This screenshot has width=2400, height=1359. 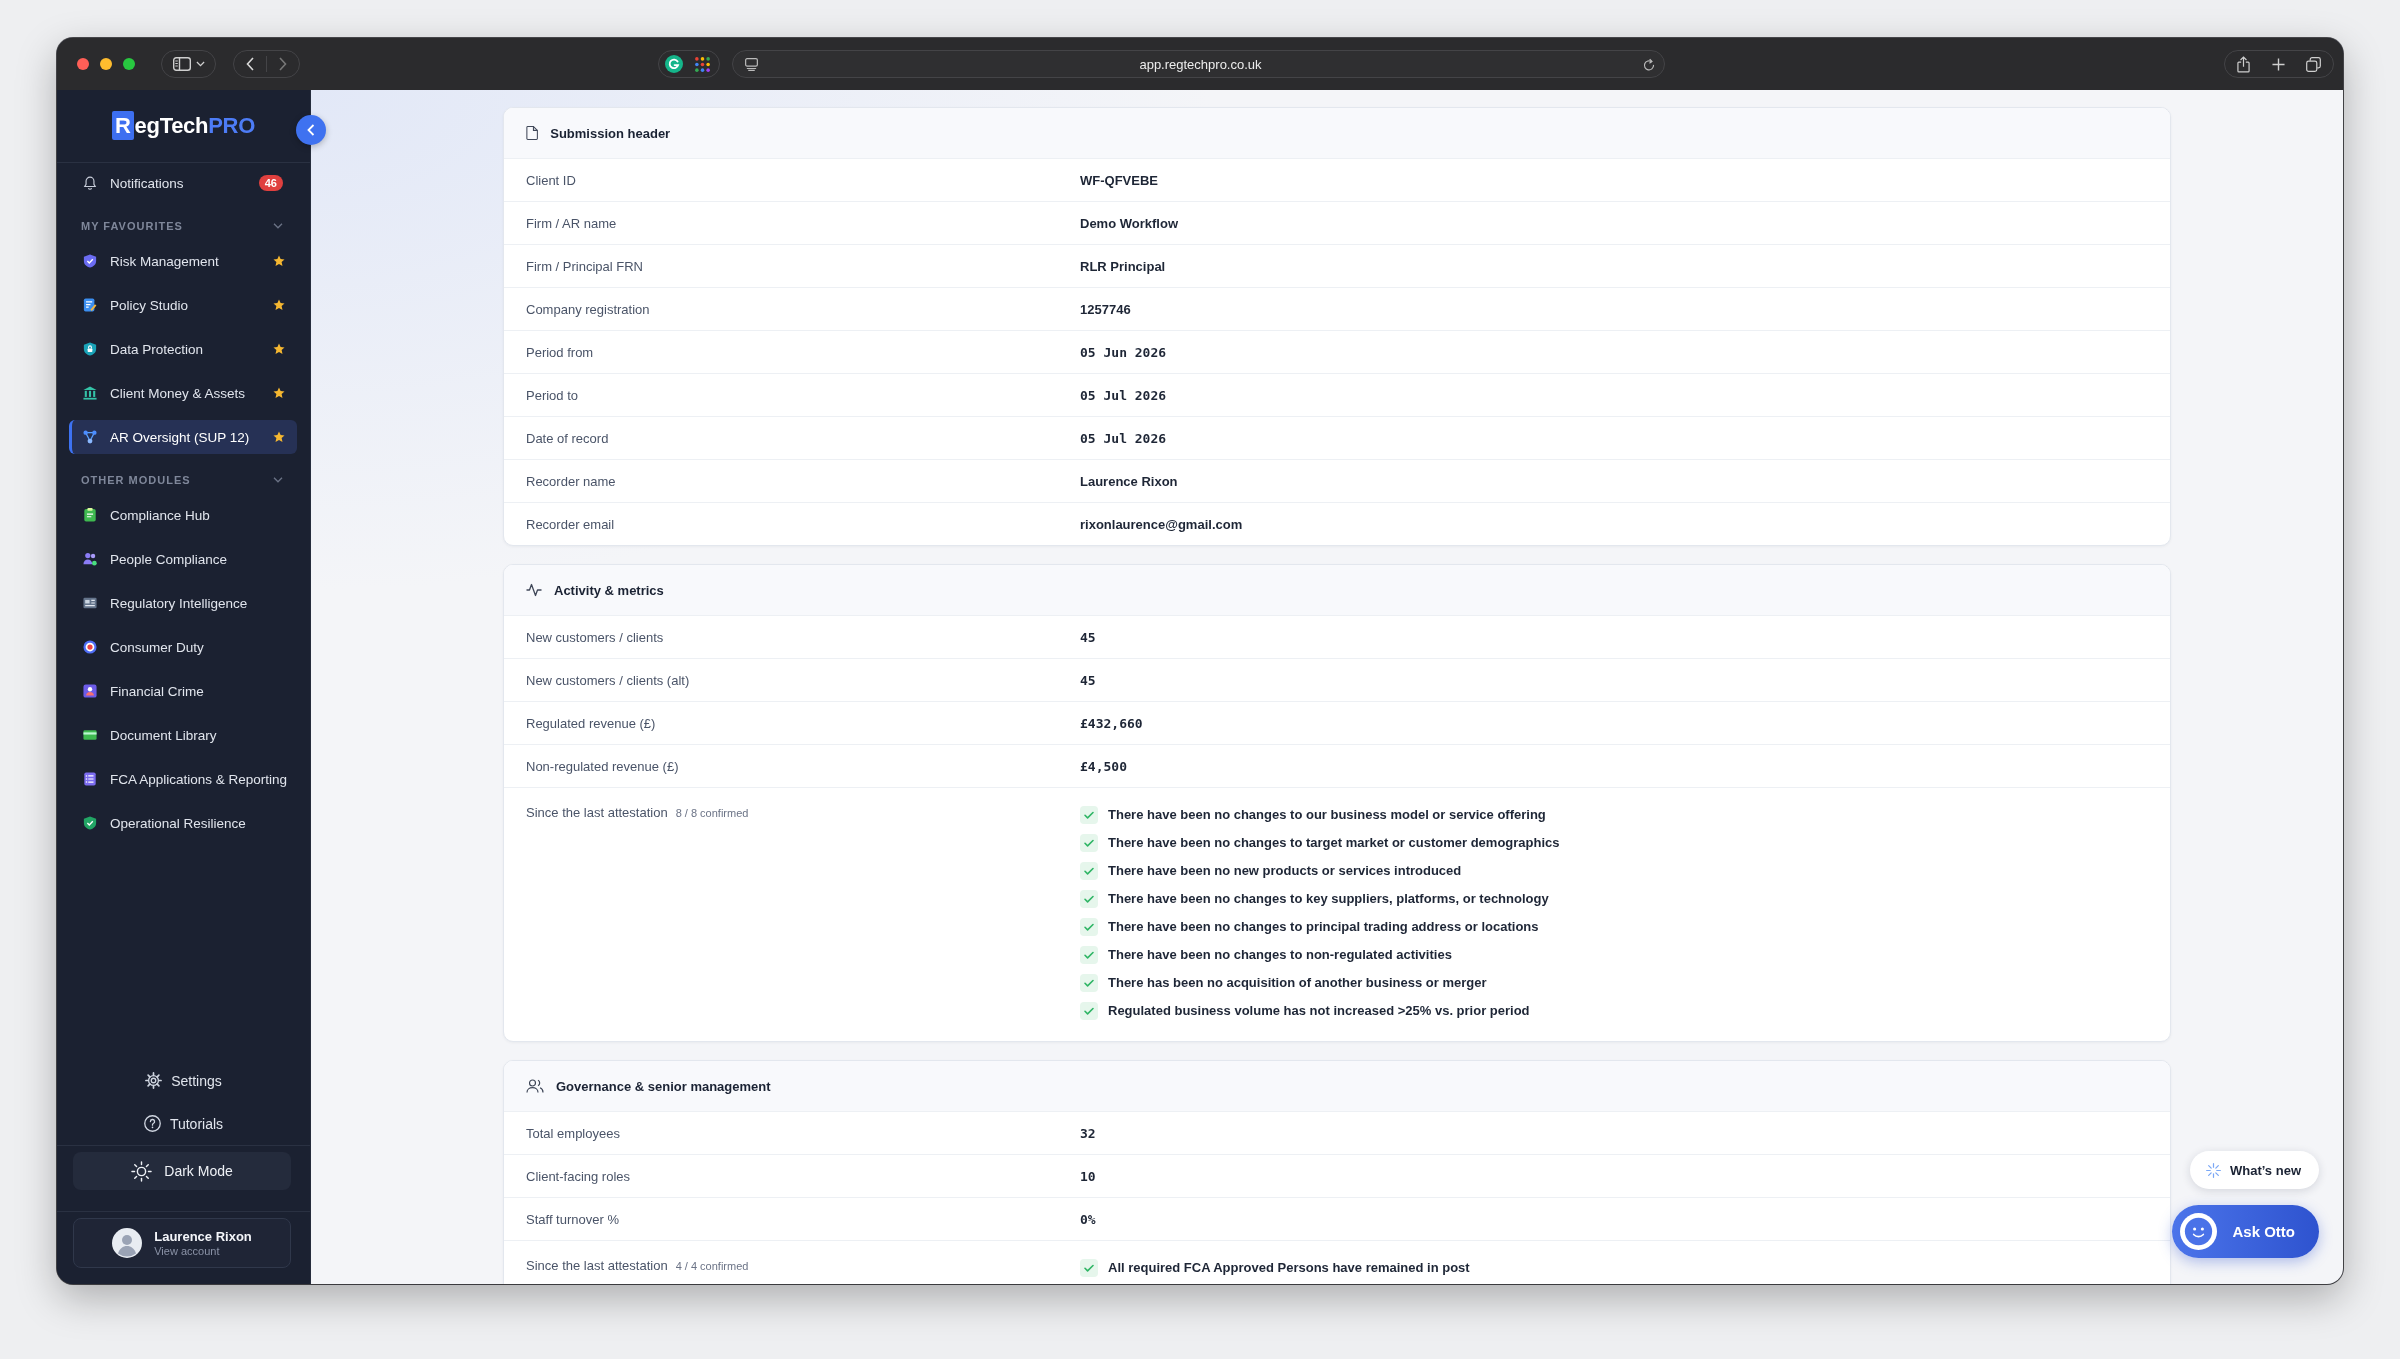 I want to click on attestation-statement: Regulated business volume has not increased >25% vs. prior period, so click(x=1319, y=1011).